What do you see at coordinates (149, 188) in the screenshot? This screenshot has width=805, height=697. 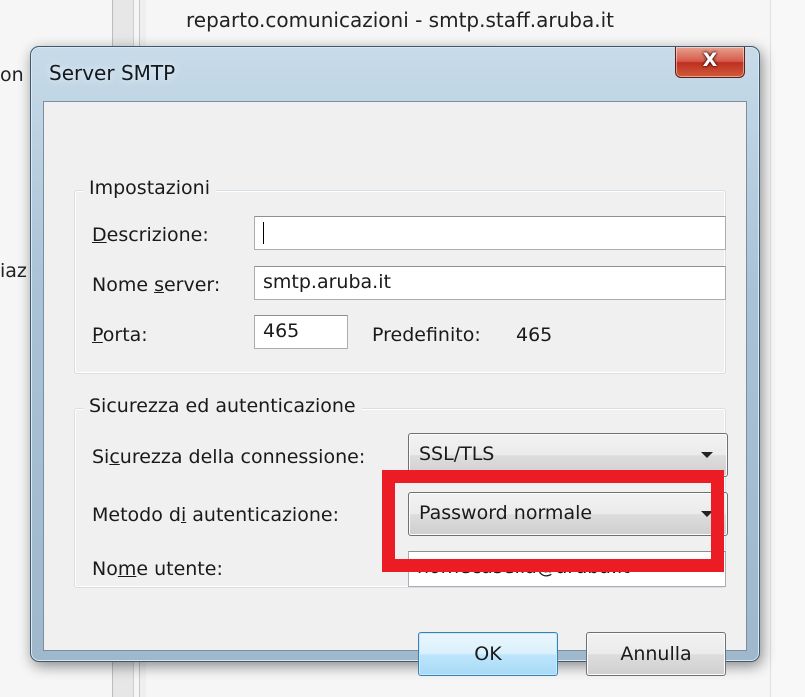 I see `settings-group-legend: Impostazioni` at bounding box center [149, 188].